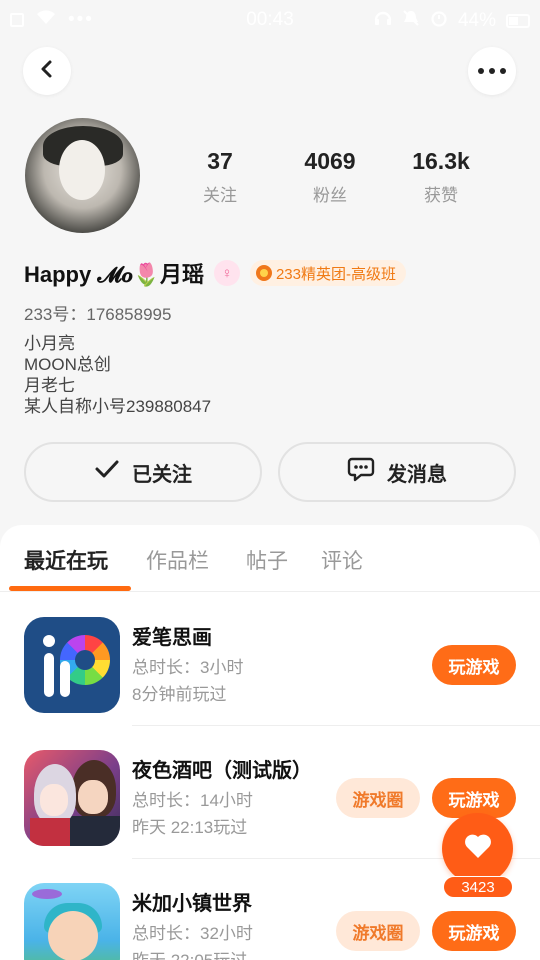 The image size is (540, 960). I want to click on ibis-paint-app-icon, so click(72, 665).